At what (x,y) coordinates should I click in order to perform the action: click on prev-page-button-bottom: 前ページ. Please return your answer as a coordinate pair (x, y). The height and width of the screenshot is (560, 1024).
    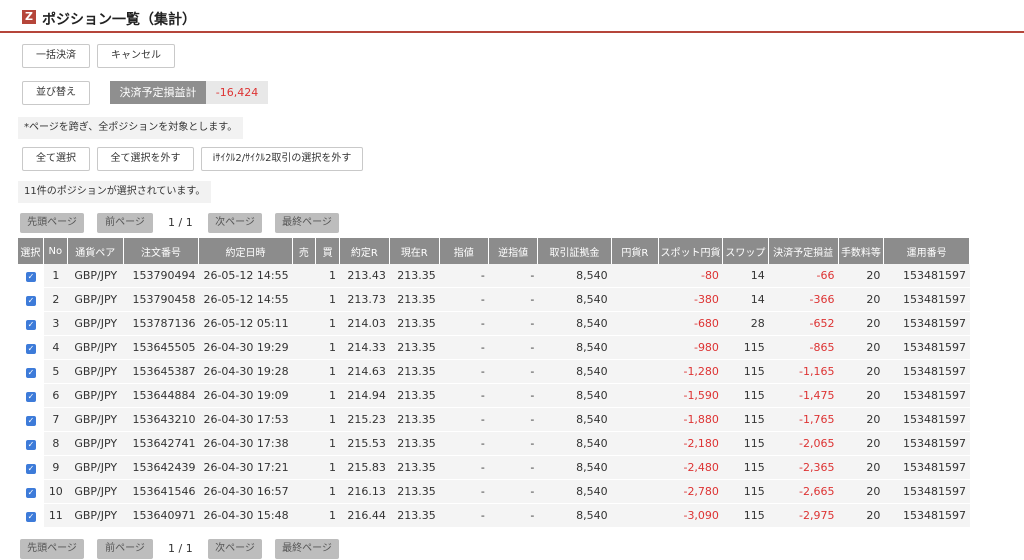
    Looking at the image, I should click on (125, 549).